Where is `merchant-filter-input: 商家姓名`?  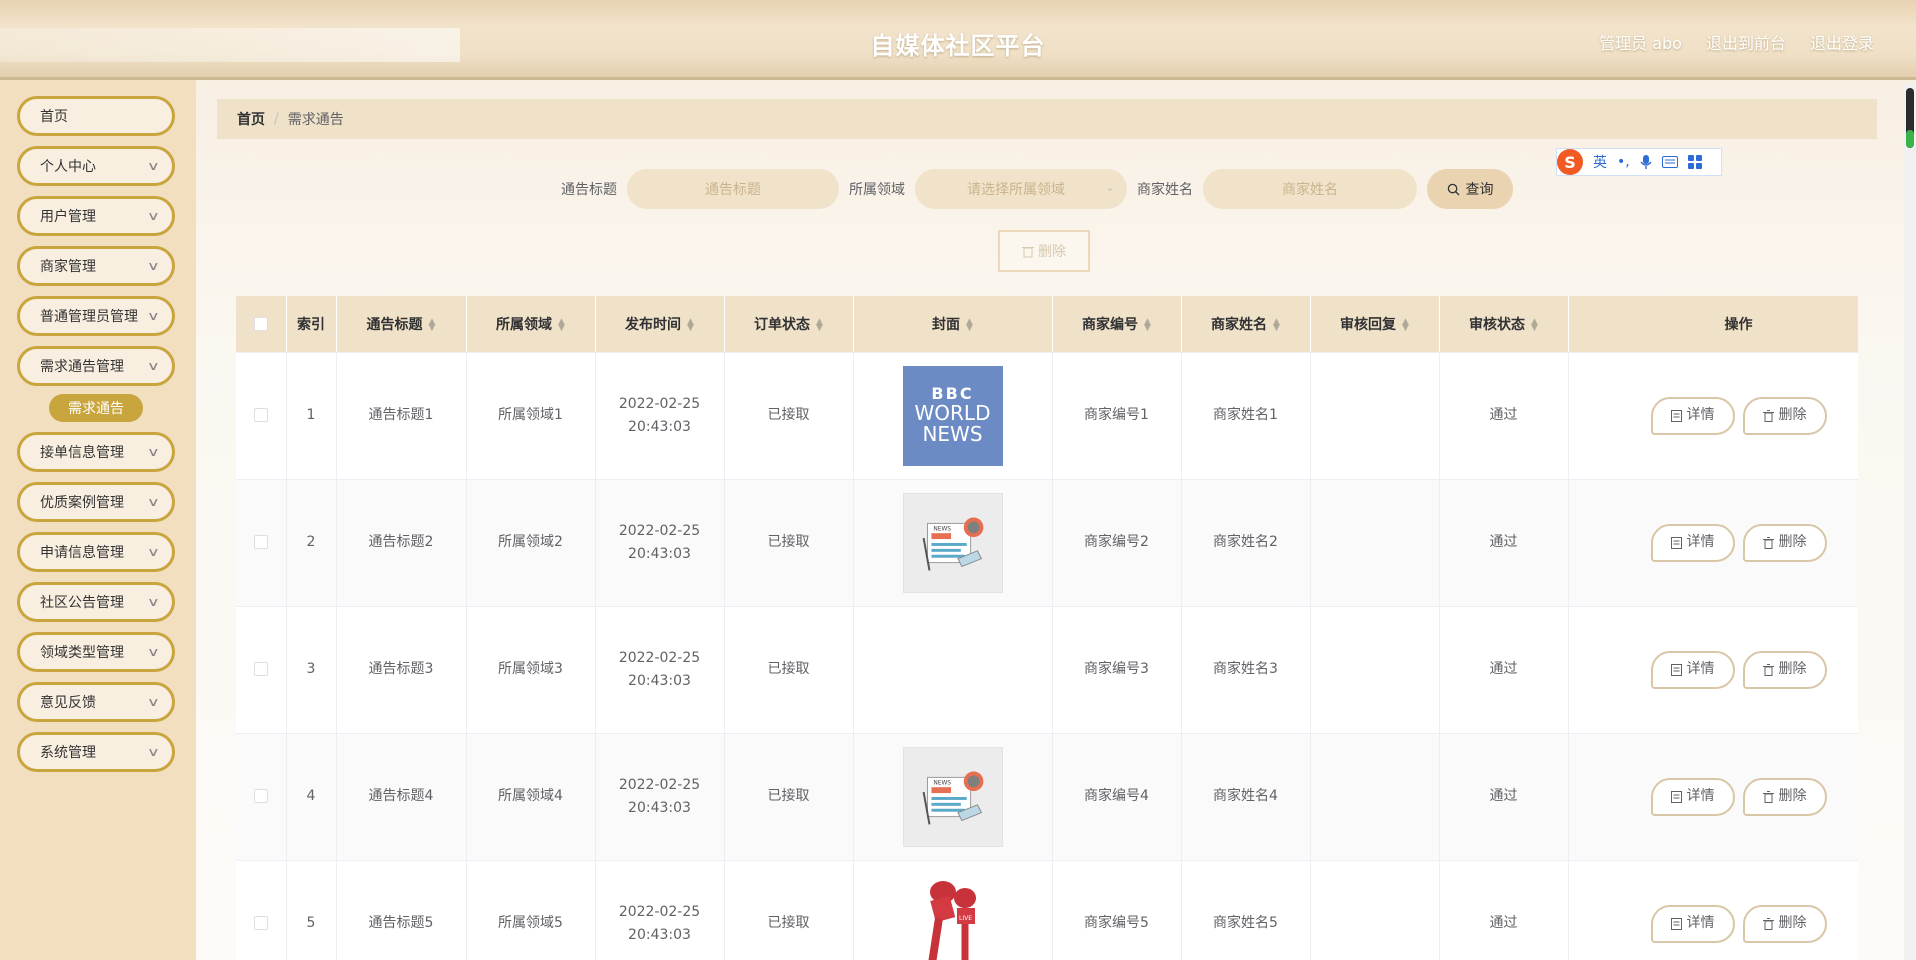 merchant-filter-input: 商家姓名 is located at coordinates (1310, 189).